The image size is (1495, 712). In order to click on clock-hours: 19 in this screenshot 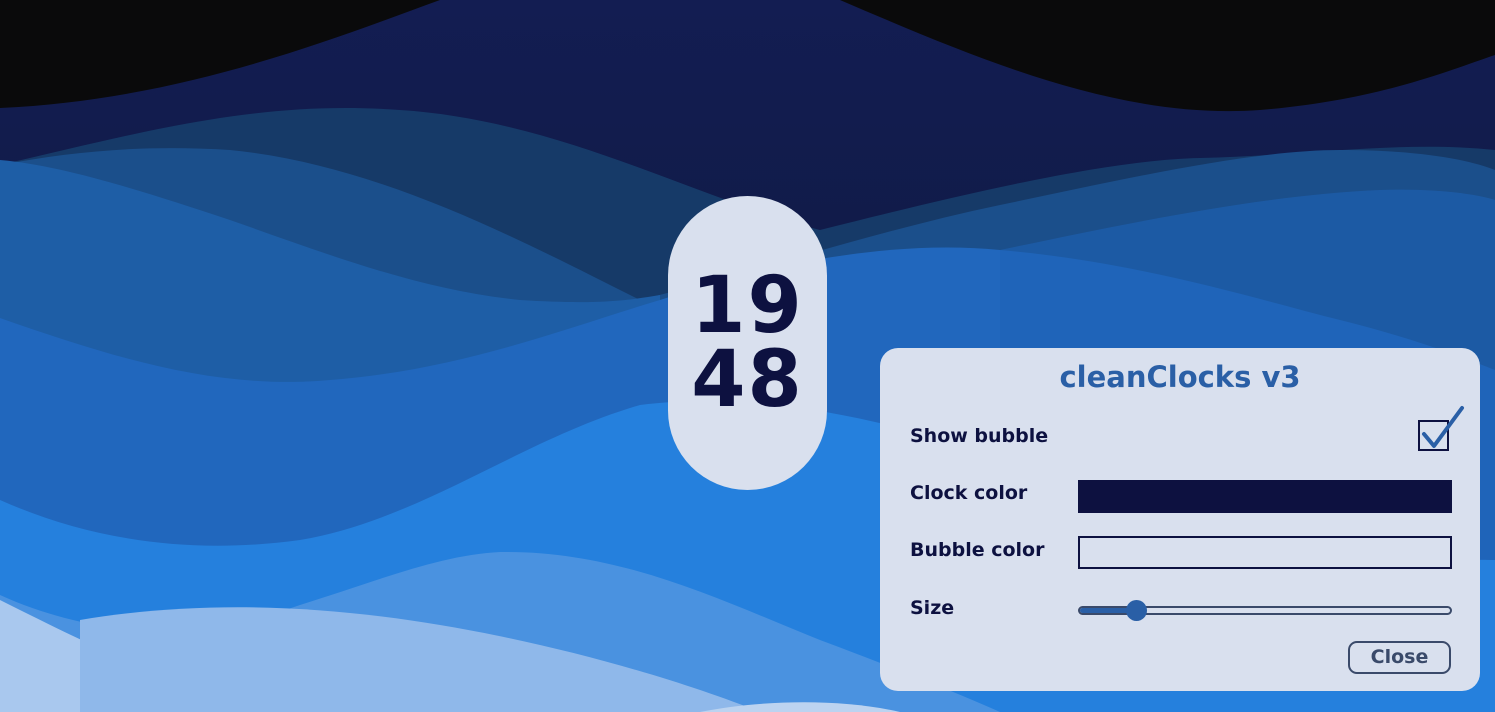, I will do `click(747, 306)`.